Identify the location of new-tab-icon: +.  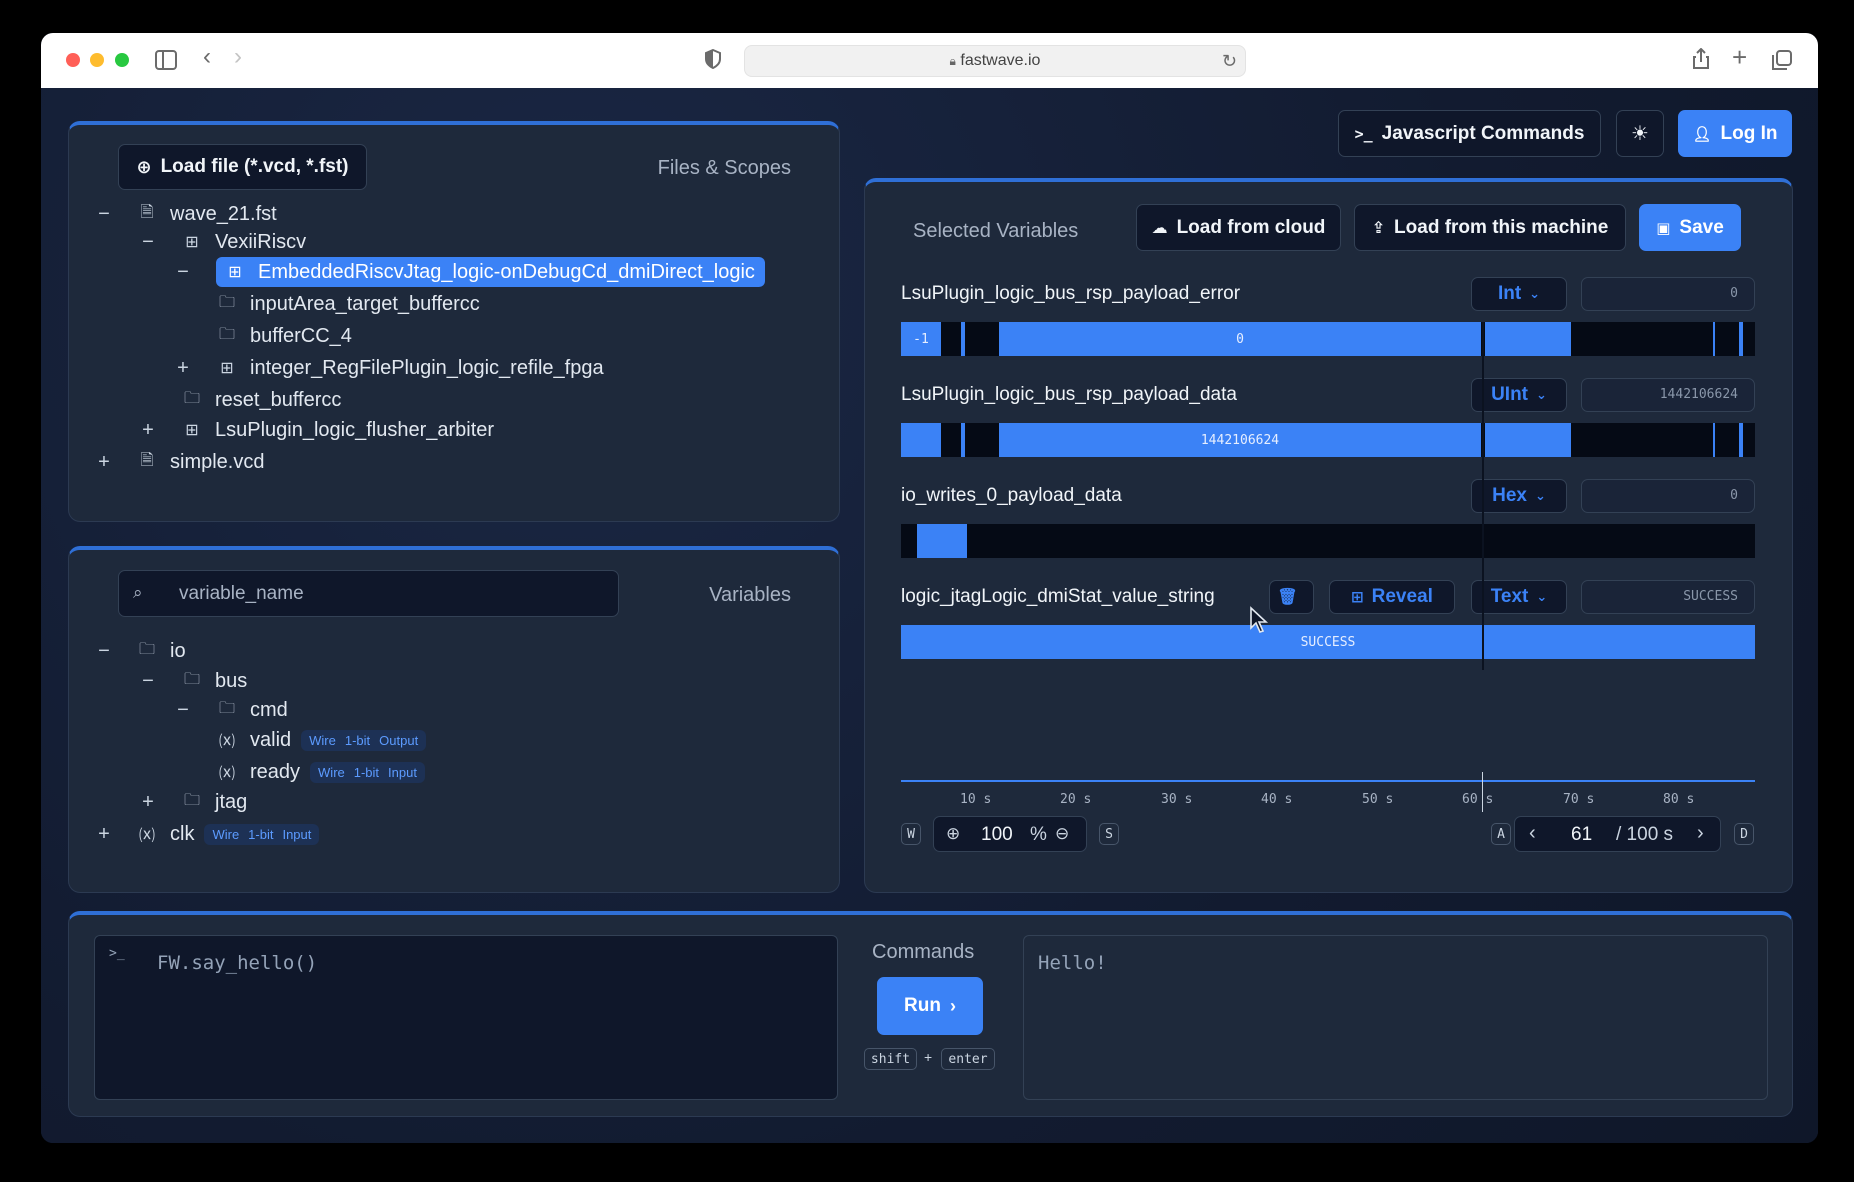
(1739, 57).